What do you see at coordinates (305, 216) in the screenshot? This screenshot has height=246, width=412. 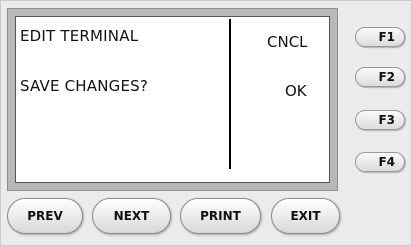 I see `exit-button: EXIT` at bounding box center [305, 216].